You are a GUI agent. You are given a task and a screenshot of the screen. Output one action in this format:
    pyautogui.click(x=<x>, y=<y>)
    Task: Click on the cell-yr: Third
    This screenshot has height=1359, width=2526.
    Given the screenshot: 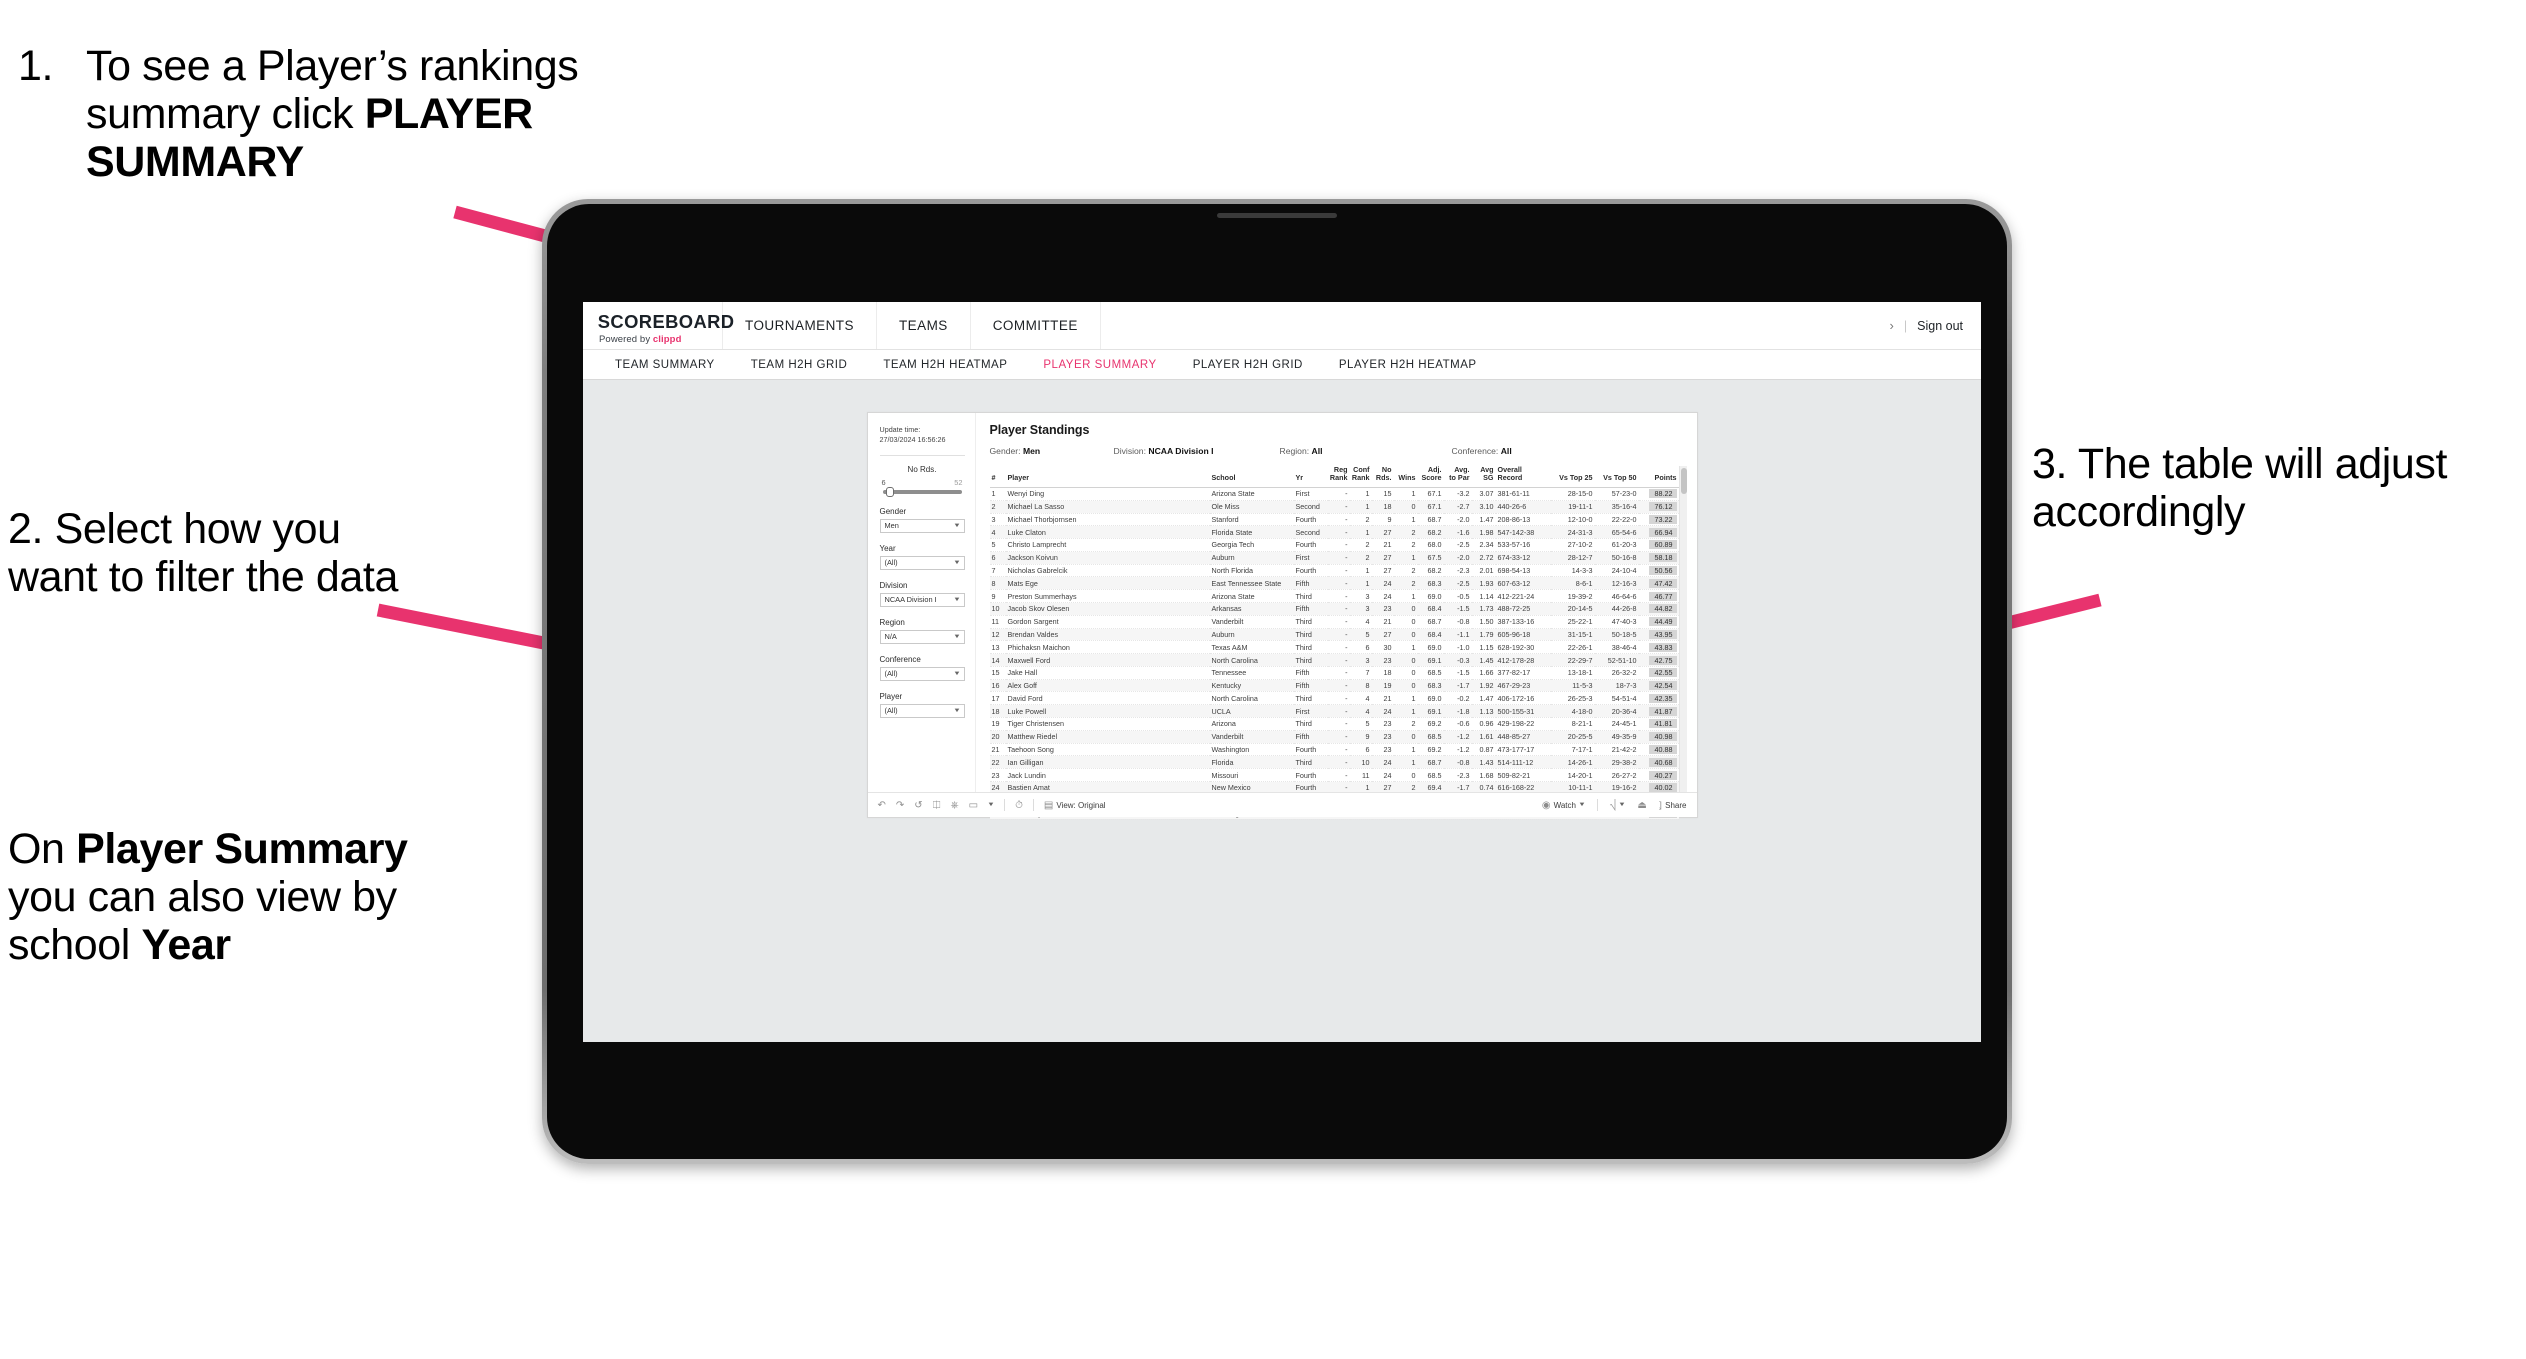 What is the action you would take?
    pyautogui.click(x=1310, y=724)
    